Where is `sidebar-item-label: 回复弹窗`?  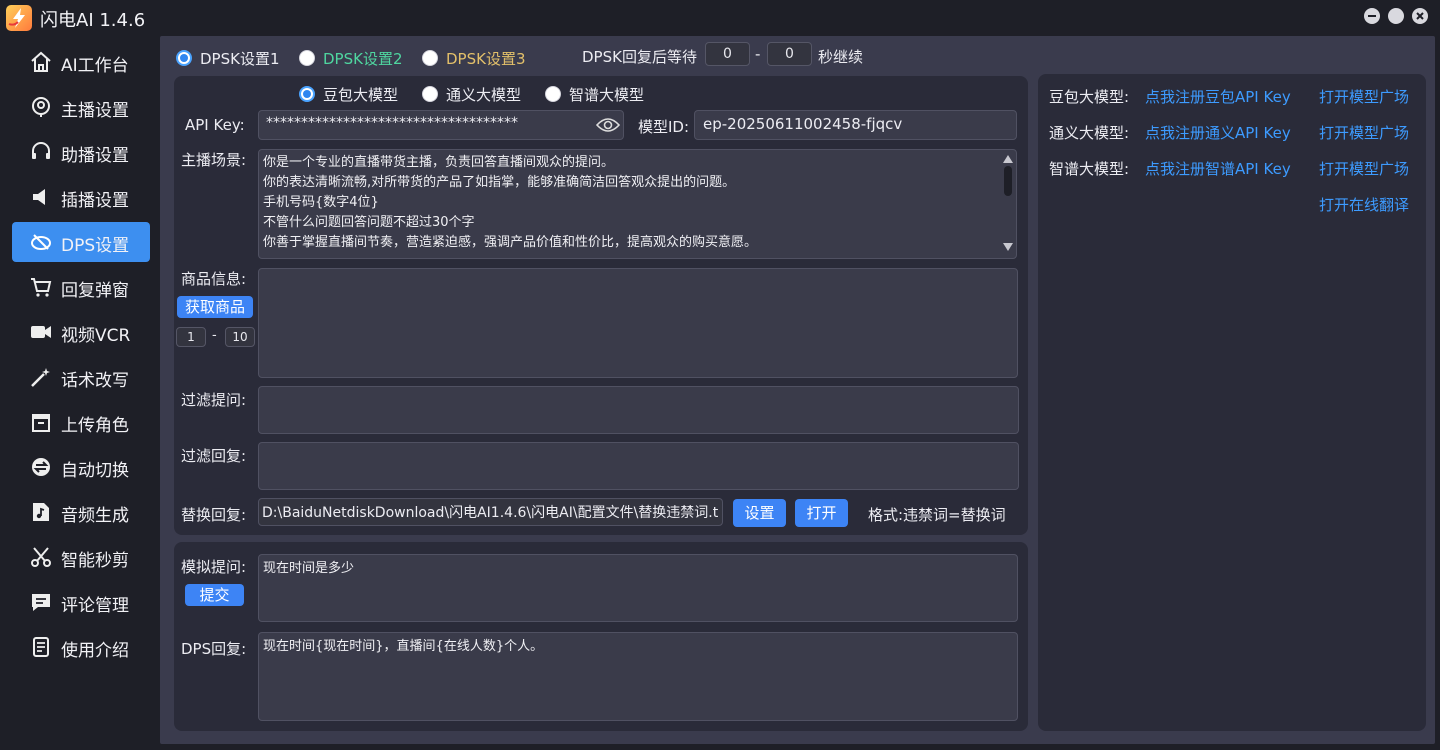 sidebar-item-label: 回复弹窗 is located at coordinates (95, 291).